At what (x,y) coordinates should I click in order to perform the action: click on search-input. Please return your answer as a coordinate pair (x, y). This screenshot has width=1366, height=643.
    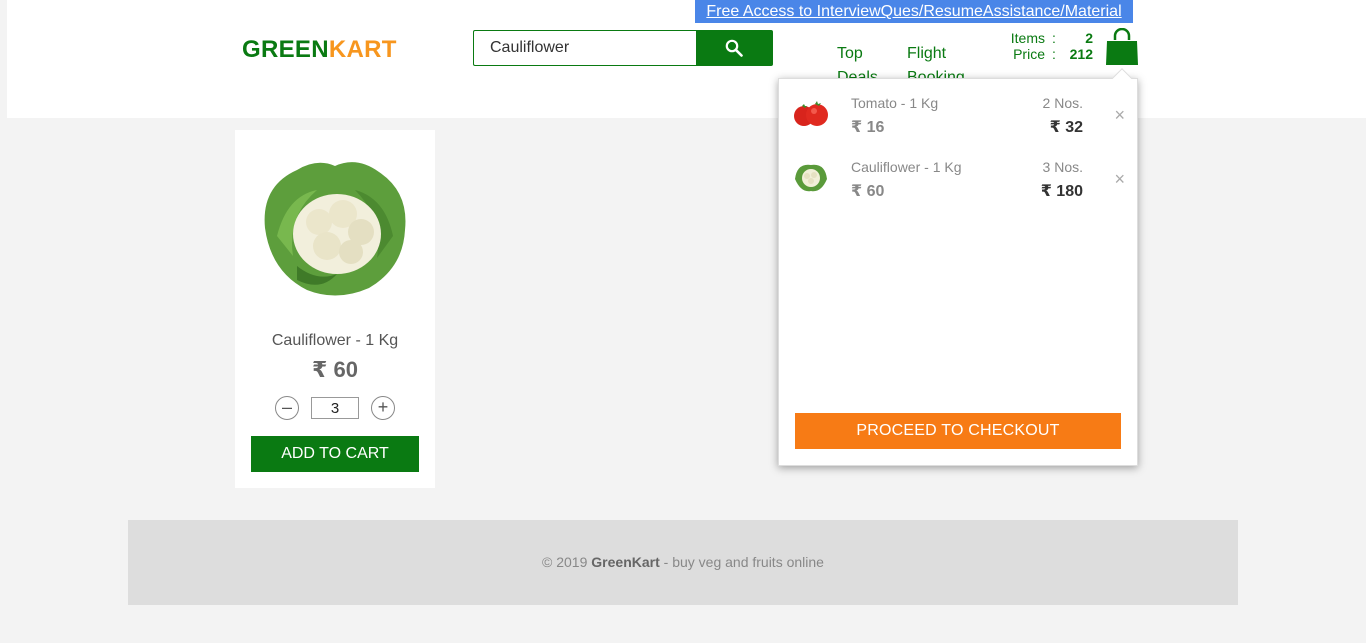
    Looking at the image, I should click on (584, 48).